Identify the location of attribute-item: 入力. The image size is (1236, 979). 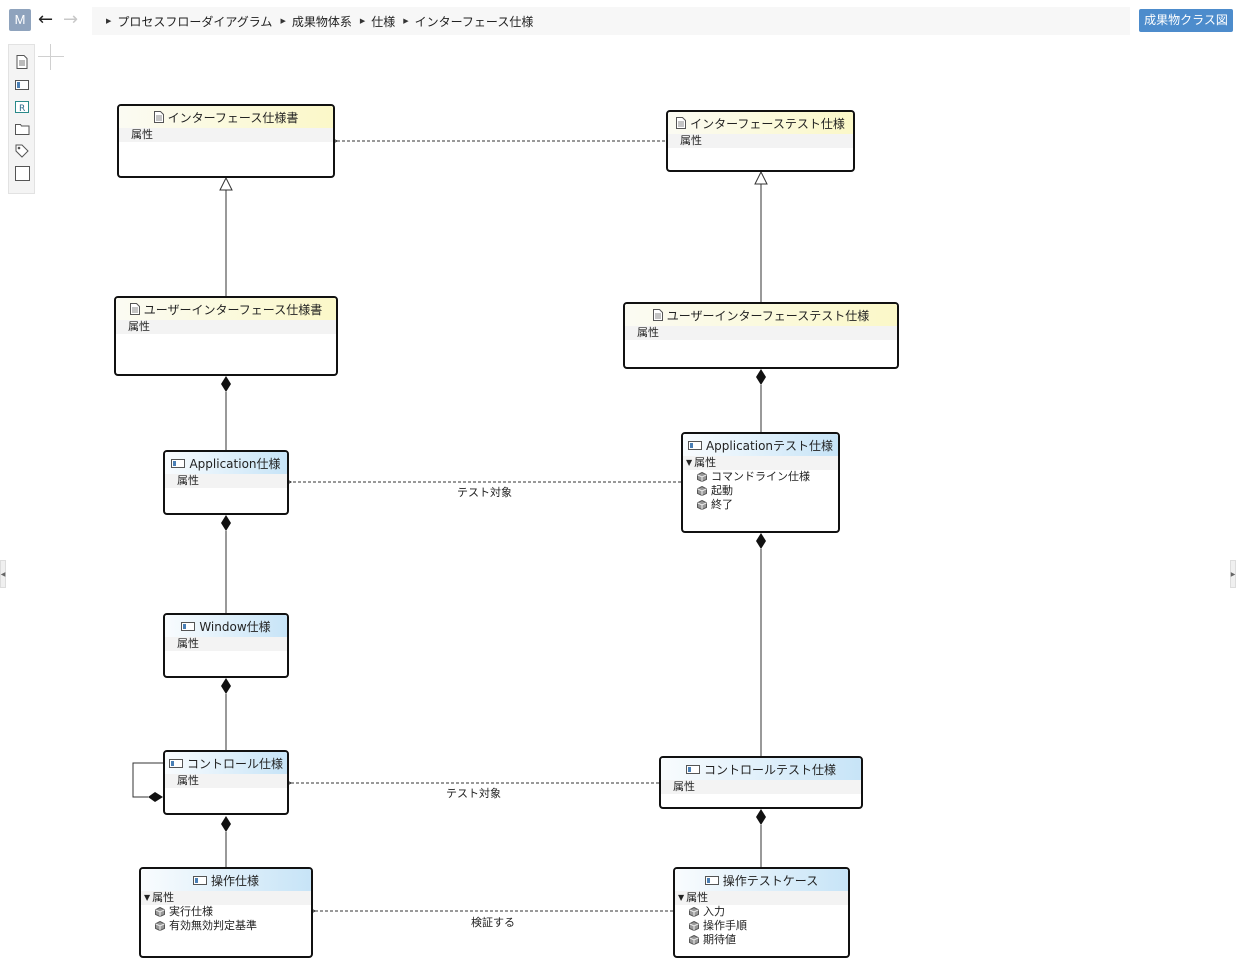
(768, 912).